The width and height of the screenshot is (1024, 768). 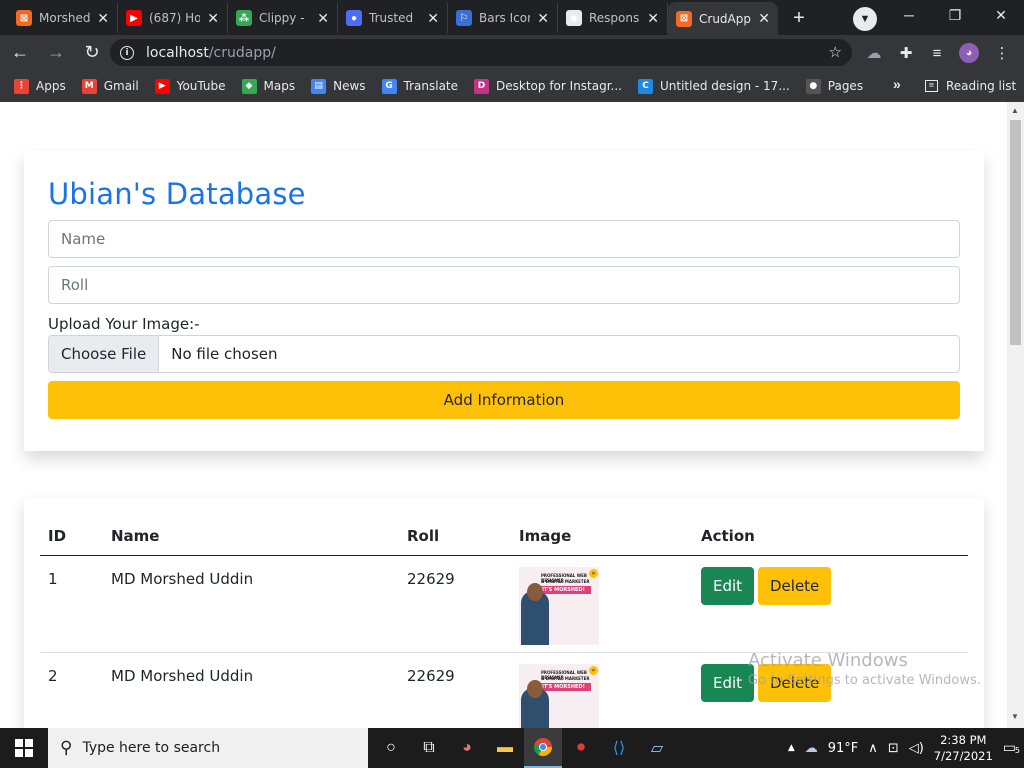 What do you see at coordinates (897, 84) in the screenshot?
I see `bookmarks-overflow-icon: »` at bounding box center [897, 84].